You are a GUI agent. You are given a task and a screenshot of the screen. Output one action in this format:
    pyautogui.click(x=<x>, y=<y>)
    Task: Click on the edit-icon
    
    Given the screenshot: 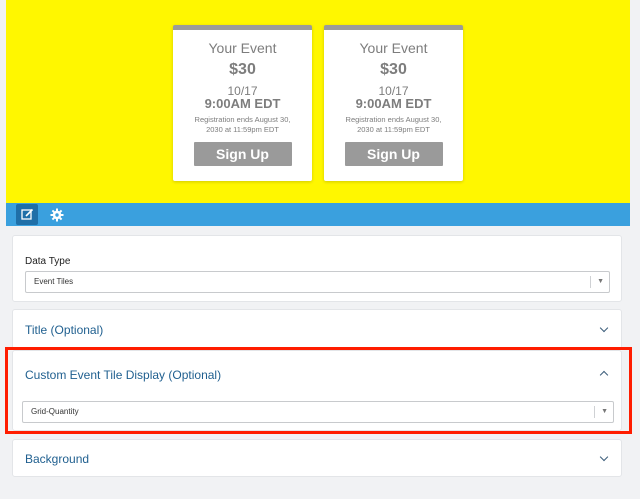 What is the action you would take?
    pyautogui.click(x=26, y=214)
    